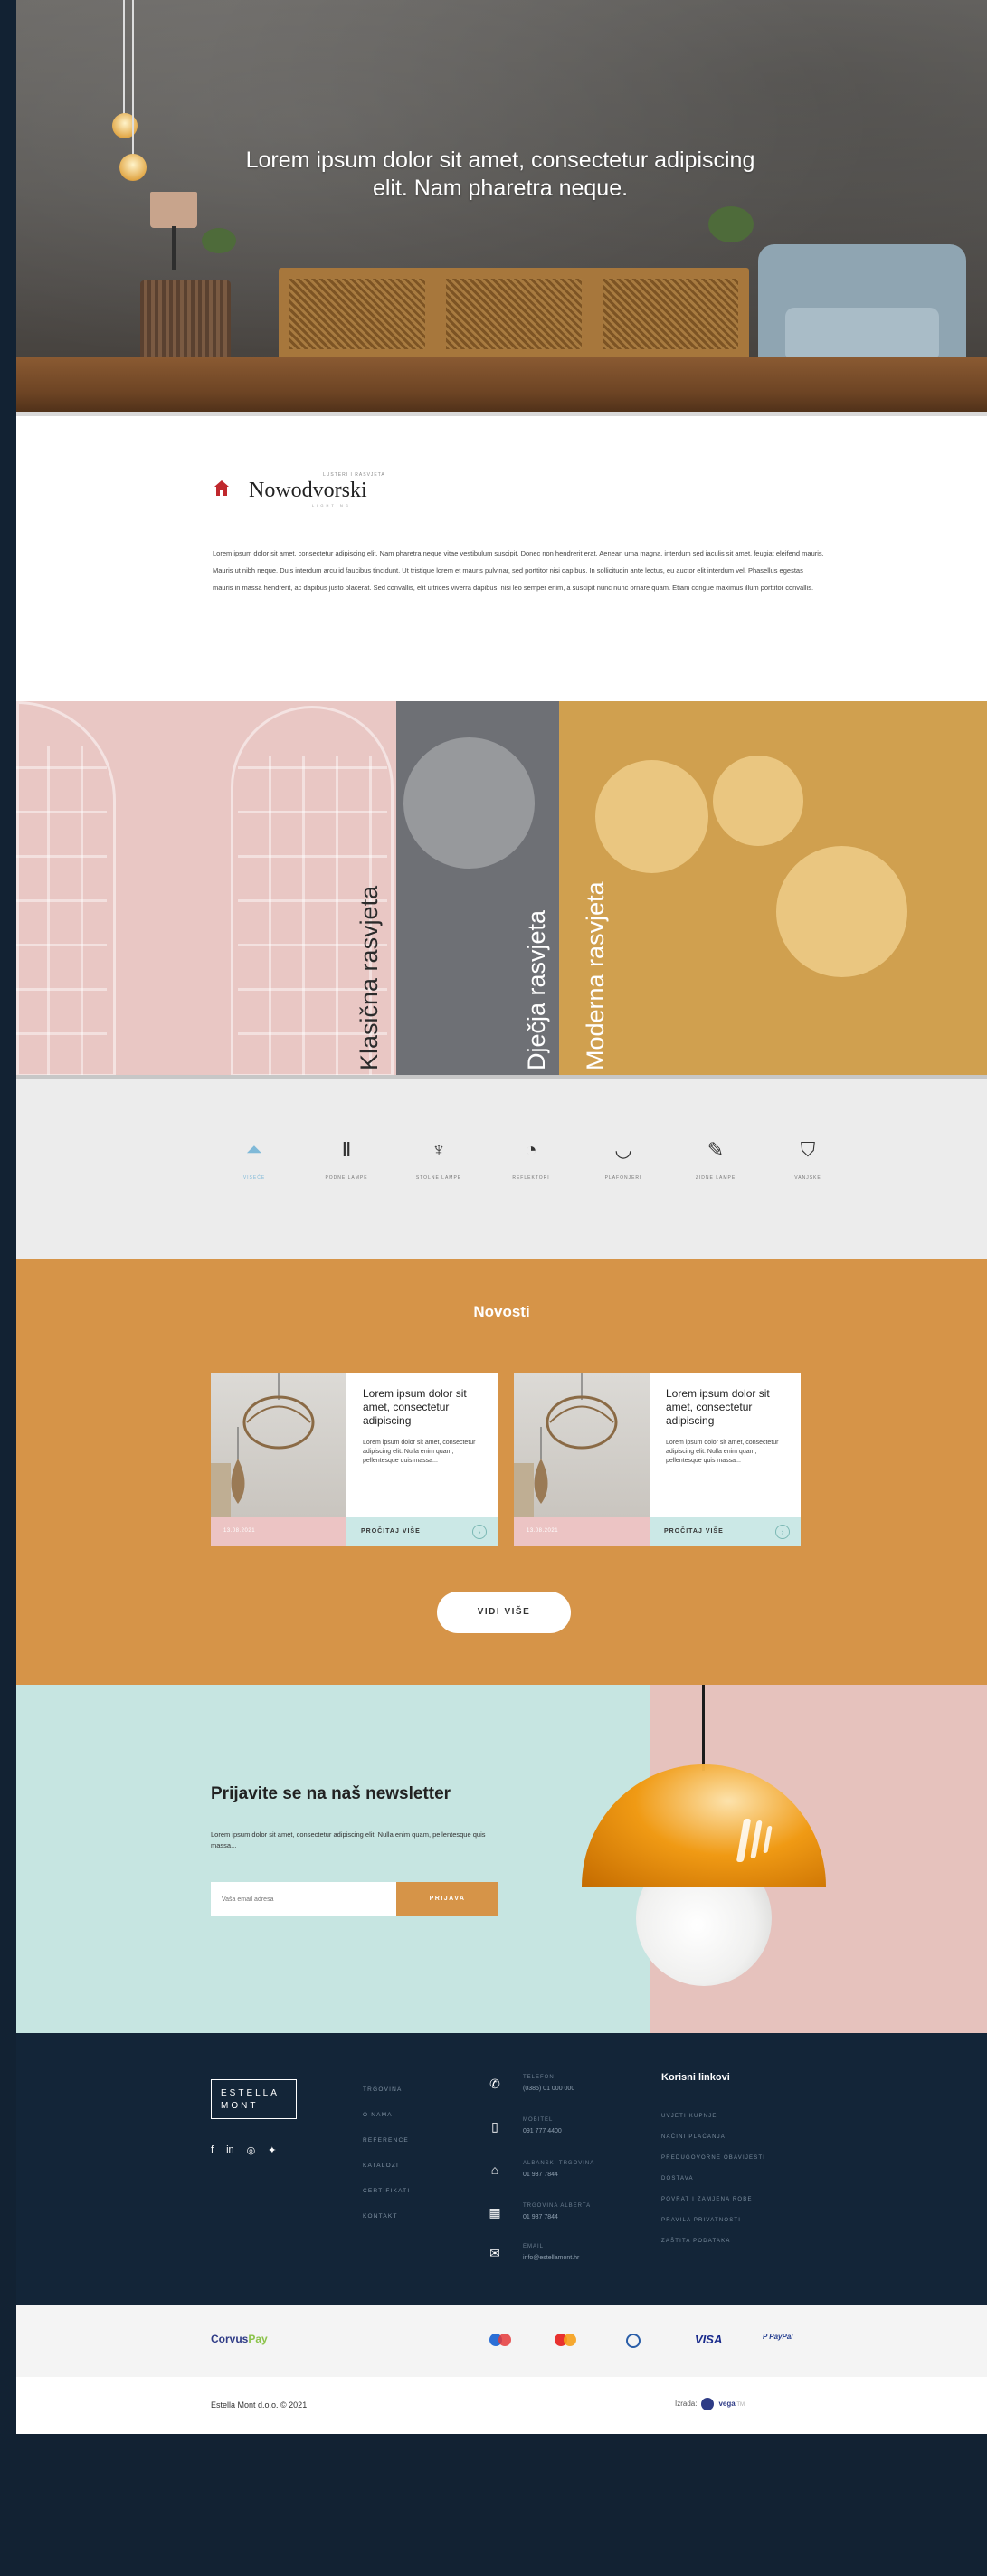 The image size is (987, 2576). What do you see at coordinates (565, 2341) in the screenshot?
I see `mastercard-icon` at bounding box center [565, 2341].